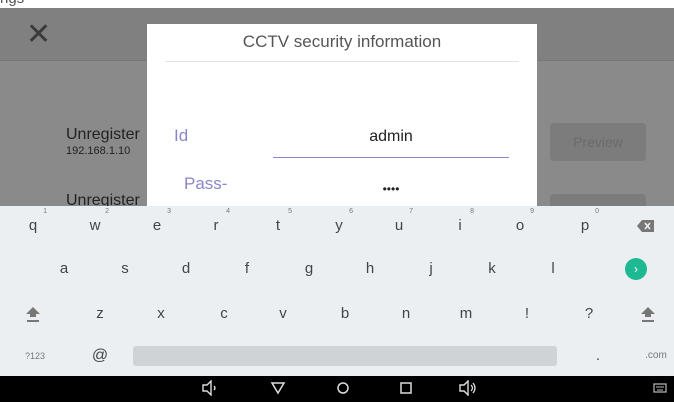 The height and width of the screenshot is (402, 674). What do you see at coordinates (553, 269) in the screenshot?
I see `key-l: l` at bounding box center [553, 269].